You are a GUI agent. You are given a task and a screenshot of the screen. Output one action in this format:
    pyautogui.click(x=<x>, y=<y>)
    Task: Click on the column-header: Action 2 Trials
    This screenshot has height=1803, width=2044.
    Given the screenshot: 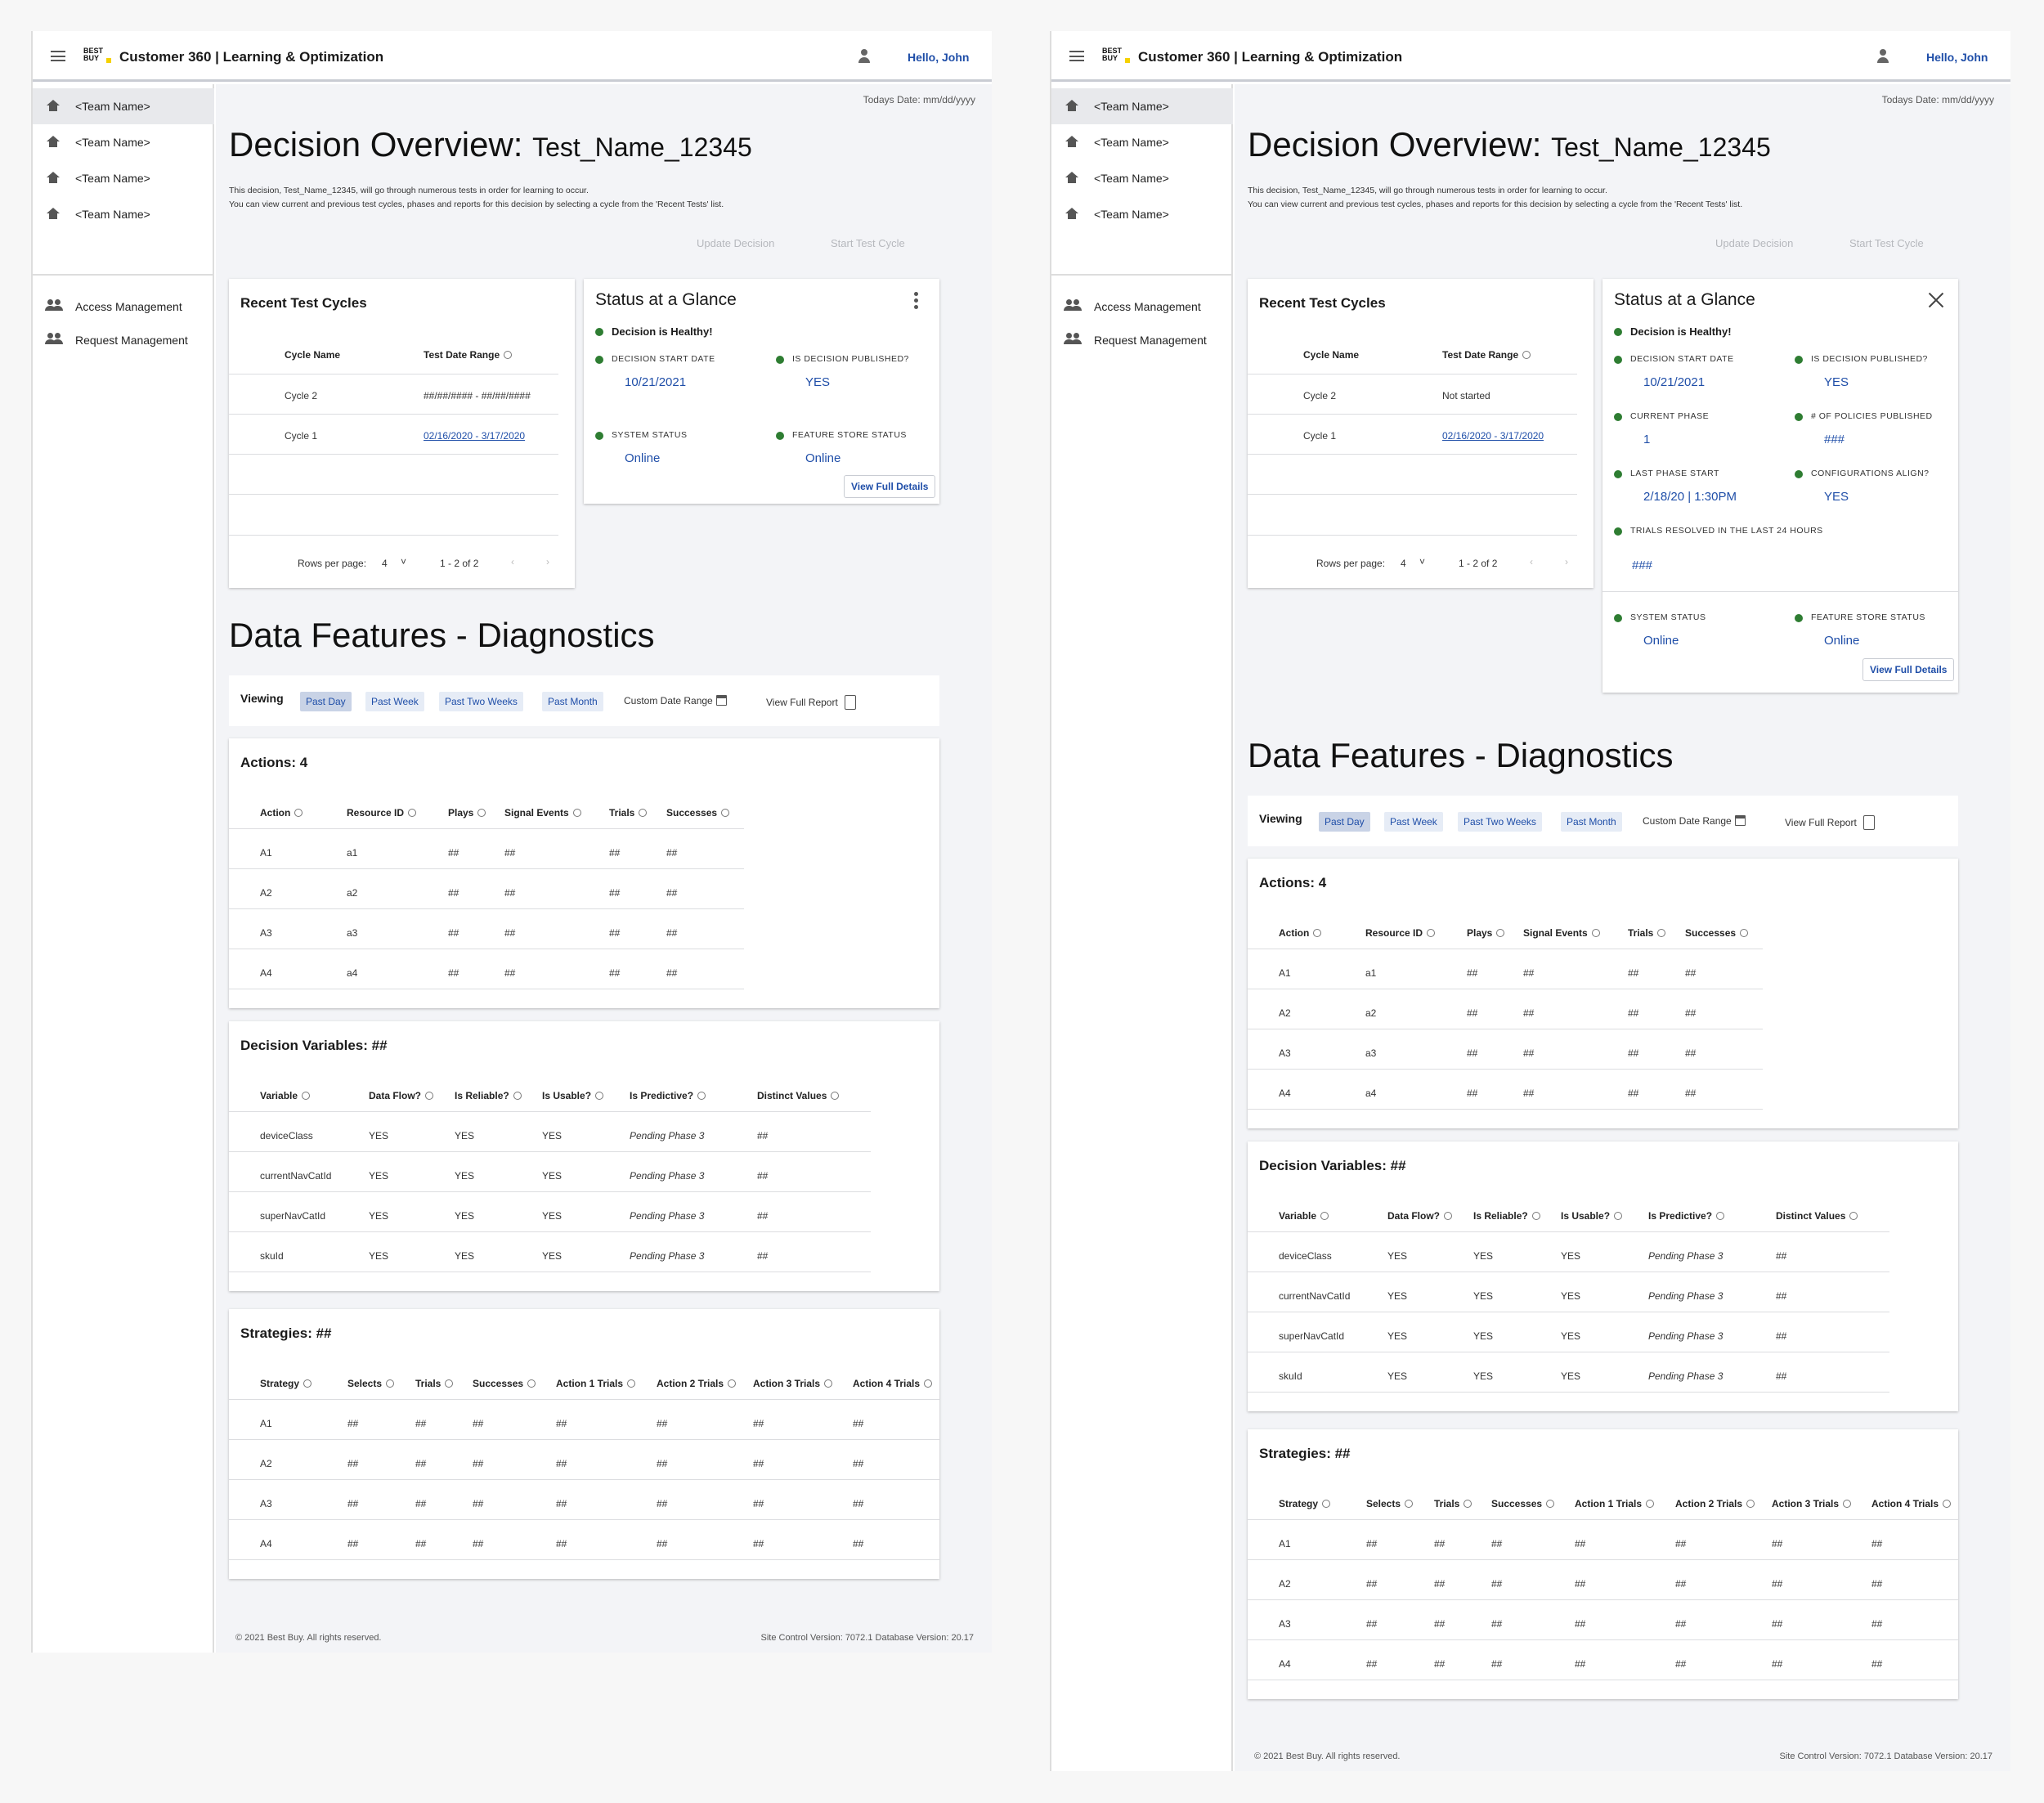 What is the action you would take?
    pyautogui.click(x=697, y=1383)
    